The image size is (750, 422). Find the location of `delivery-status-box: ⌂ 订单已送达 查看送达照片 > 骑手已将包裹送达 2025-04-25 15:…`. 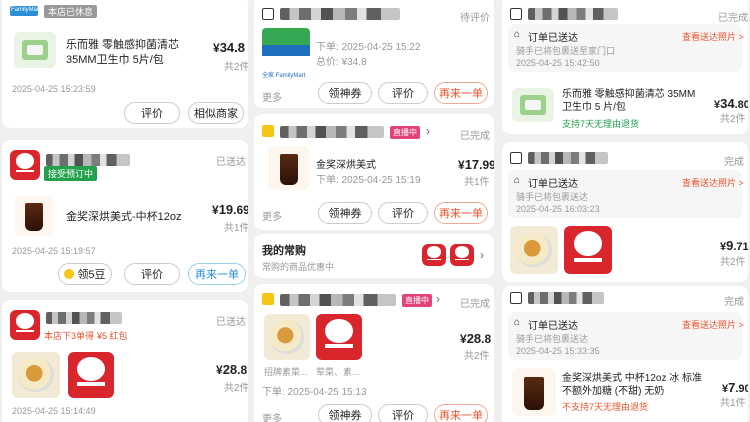

delivery-status-box: ⌂ 订单已送达 查看送达照片 > 骑手已将包裹送达 2025-04-25 15:… is located at coordinates (626, 336).